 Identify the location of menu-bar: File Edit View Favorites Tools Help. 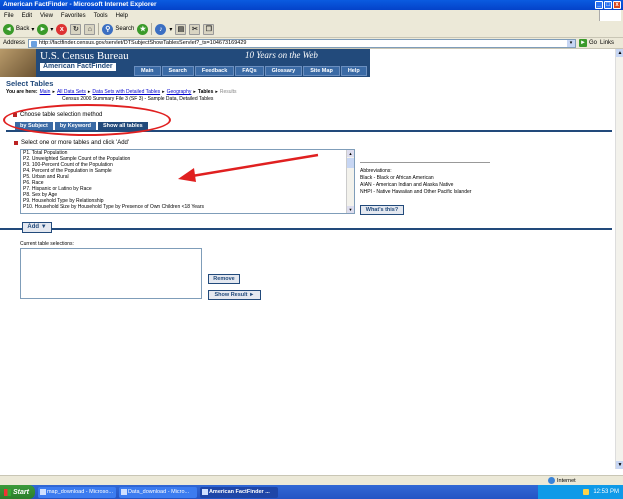
(311, 15).